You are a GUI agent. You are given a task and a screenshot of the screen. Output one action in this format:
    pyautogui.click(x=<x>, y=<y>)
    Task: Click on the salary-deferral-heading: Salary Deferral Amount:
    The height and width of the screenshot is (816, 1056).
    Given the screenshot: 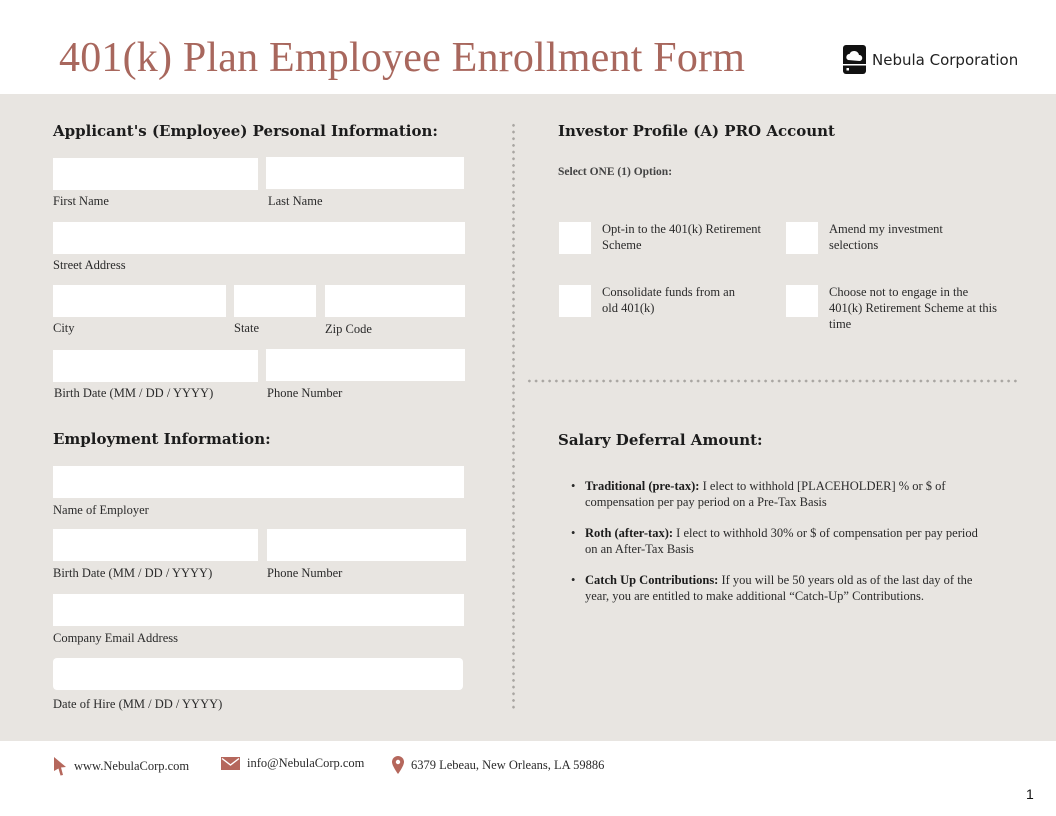 What is the action you would take?
    pyautogui.click(x=660, y=440)
    